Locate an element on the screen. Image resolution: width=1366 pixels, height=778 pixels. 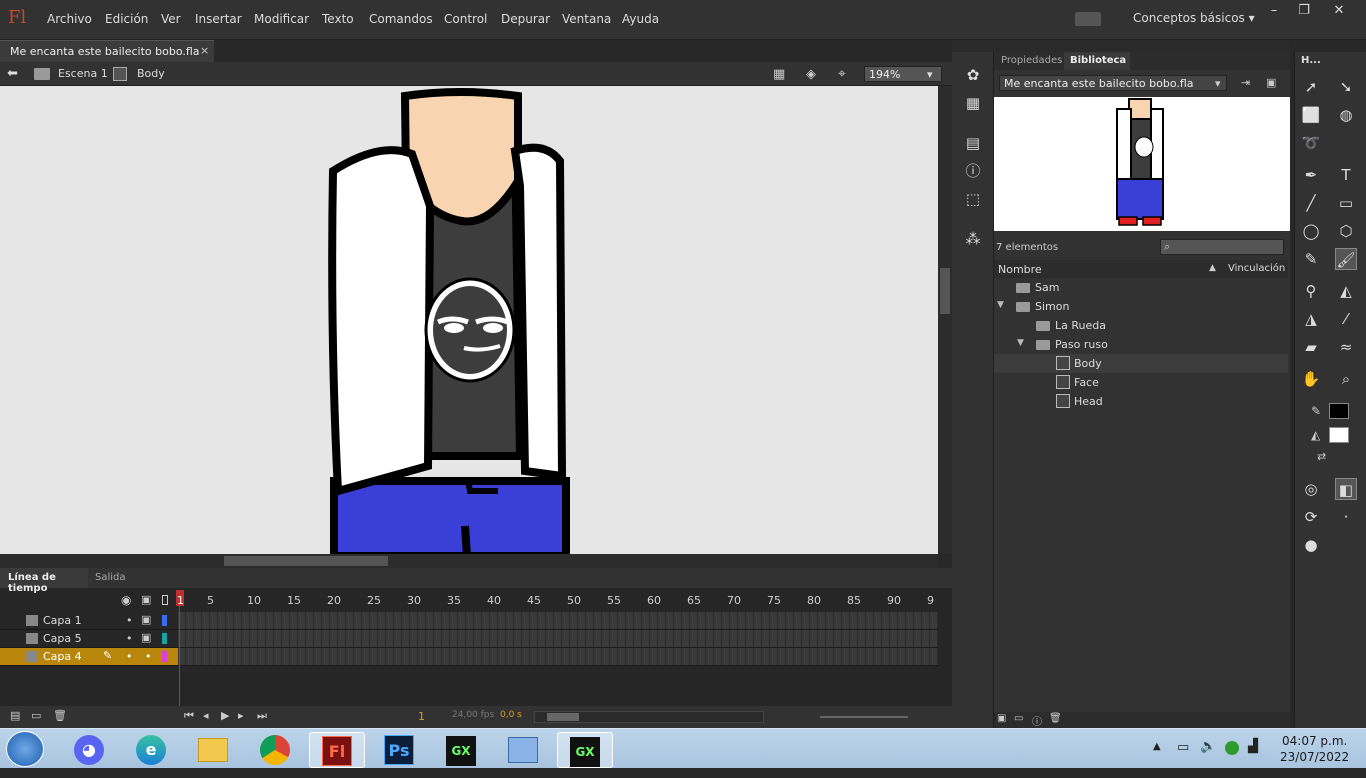
new-symbol-icon: ▣ is located at coordinates (1001, 718).